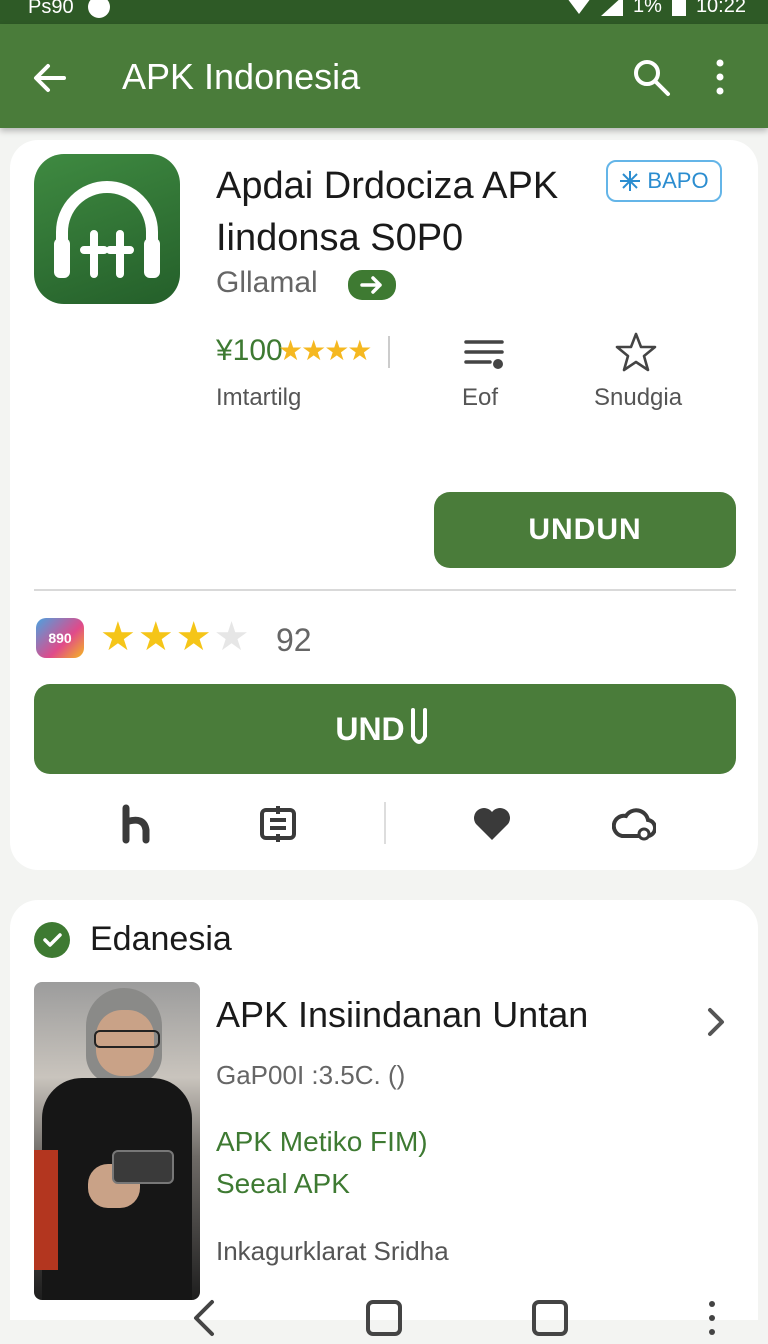 This screenshot has width=768, height=1344. I want to click on wifi-icon, so click(579, 7).